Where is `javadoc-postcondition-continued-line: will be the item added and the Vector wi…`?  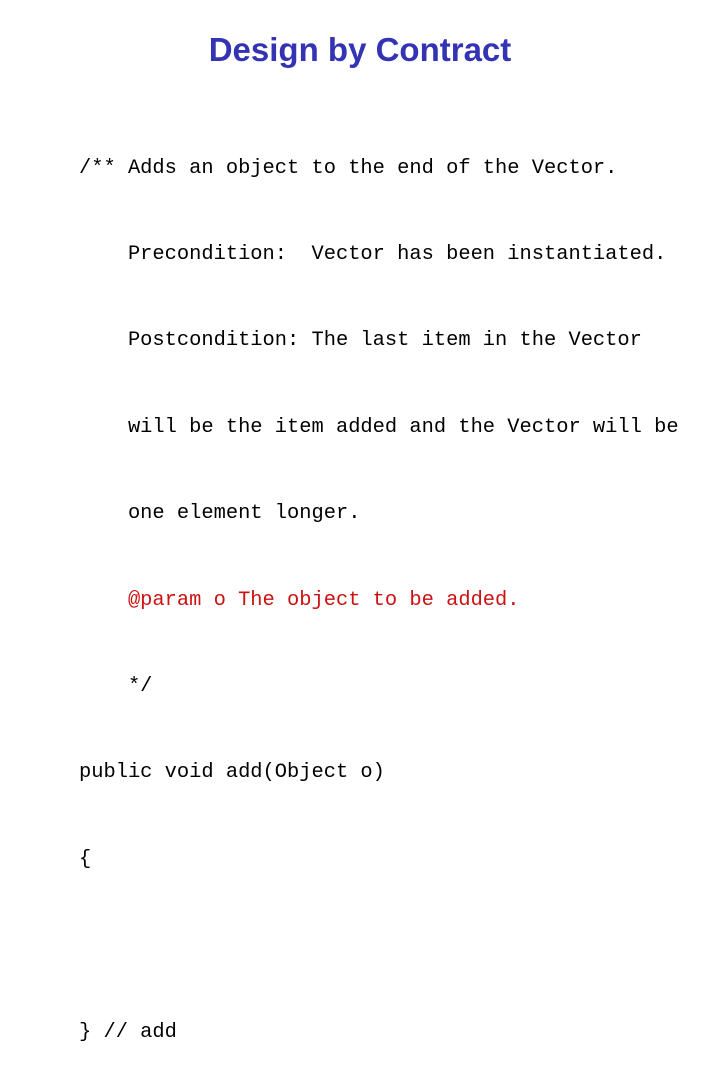
javadoc-postcondition-continued-line: will be the item added and the Vector wi… is located at coordinates (379, 427).